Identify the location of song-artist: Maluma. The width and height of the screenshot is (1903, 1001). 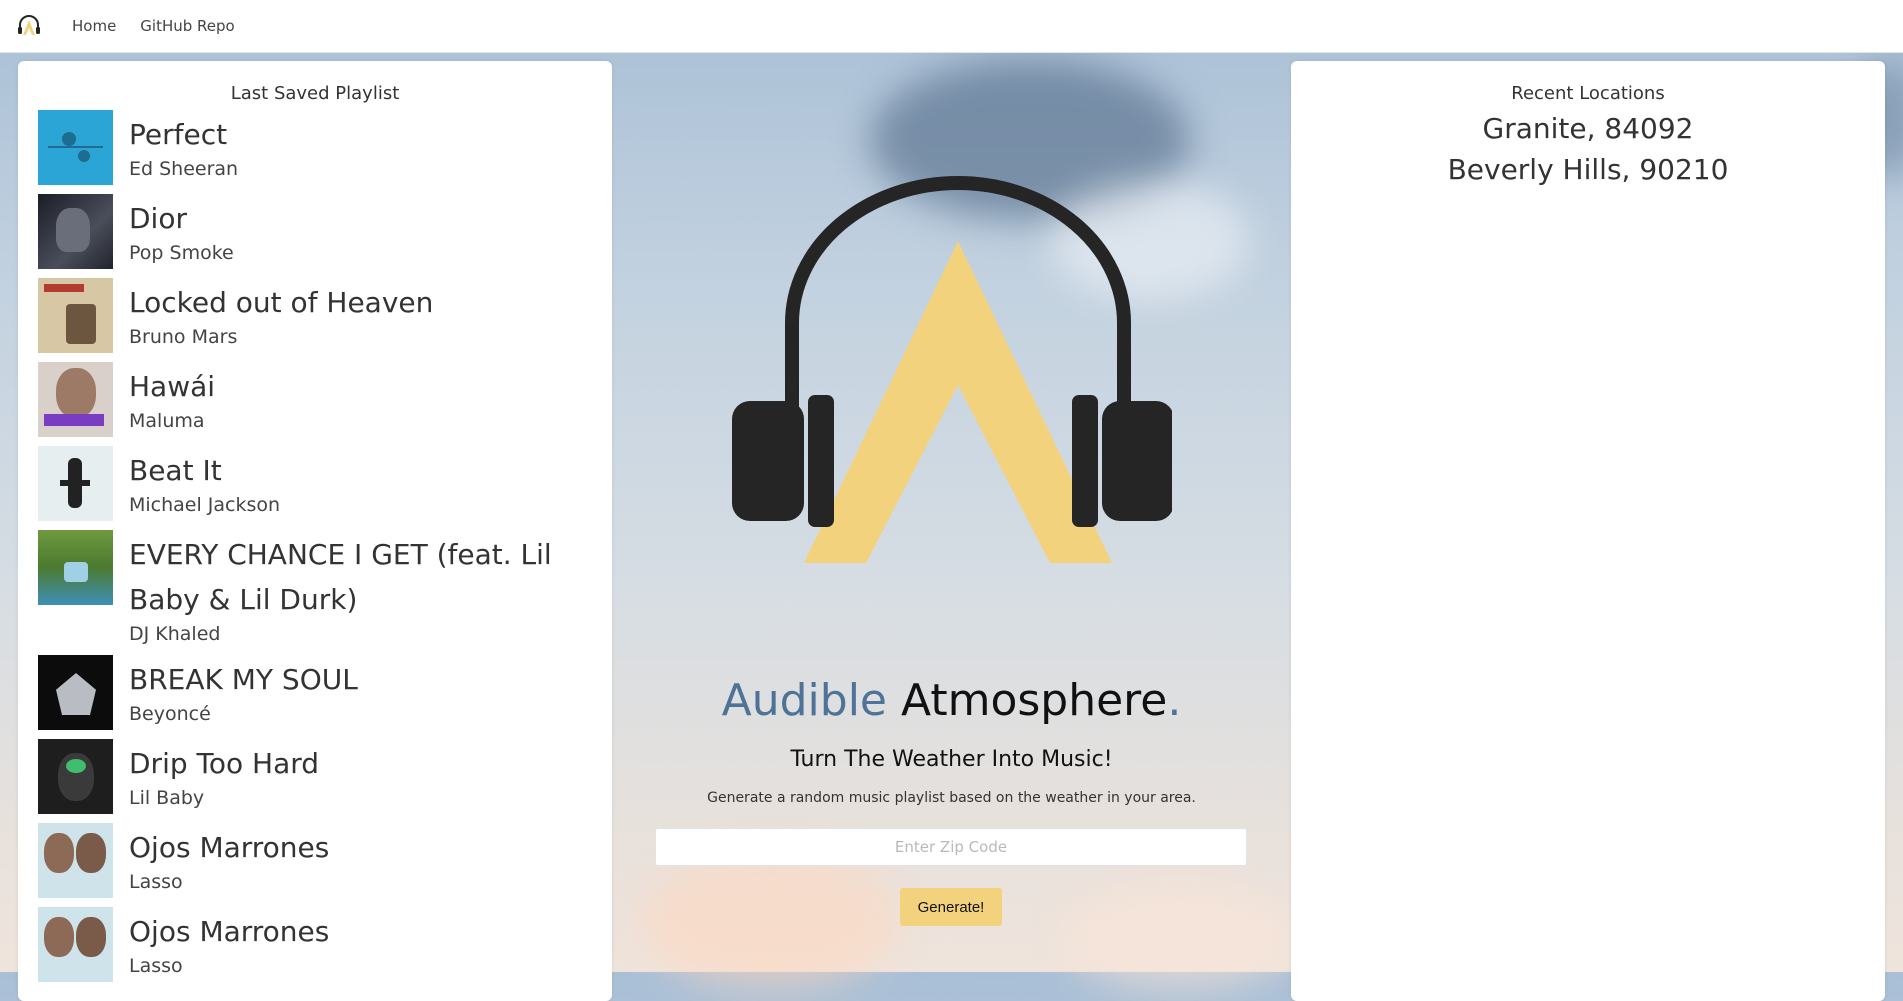
(167, 421).